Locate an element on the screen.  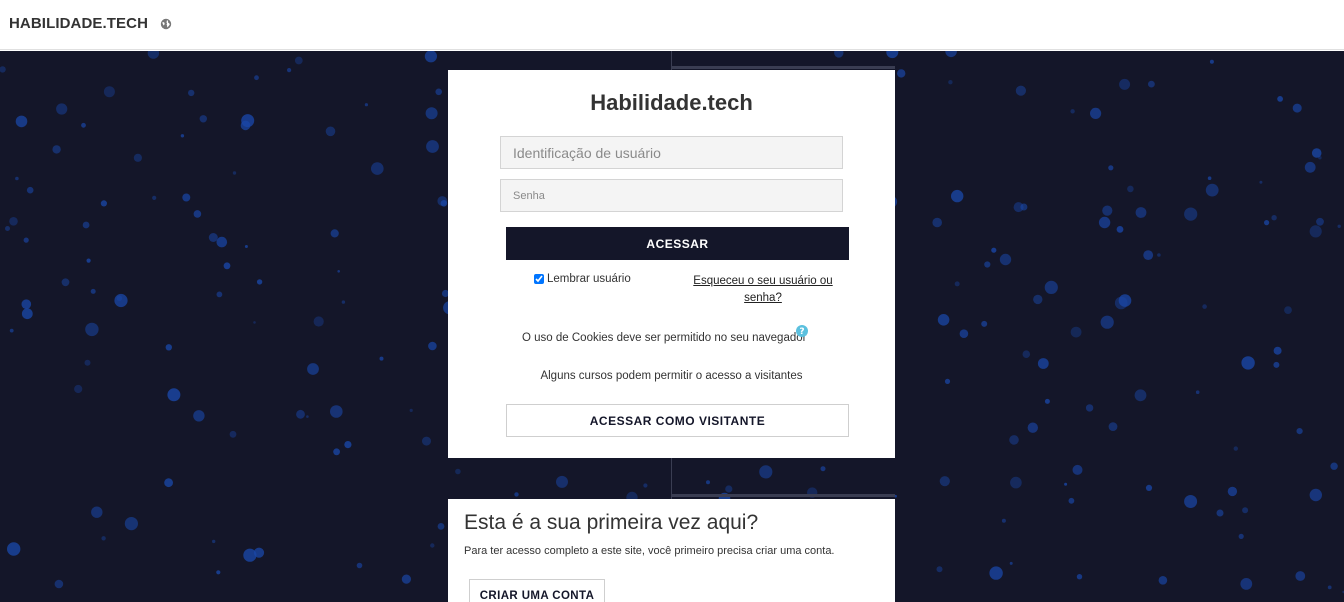
create-account-button: CRIAR UMA CONTA is located at coordinates (537, 590).